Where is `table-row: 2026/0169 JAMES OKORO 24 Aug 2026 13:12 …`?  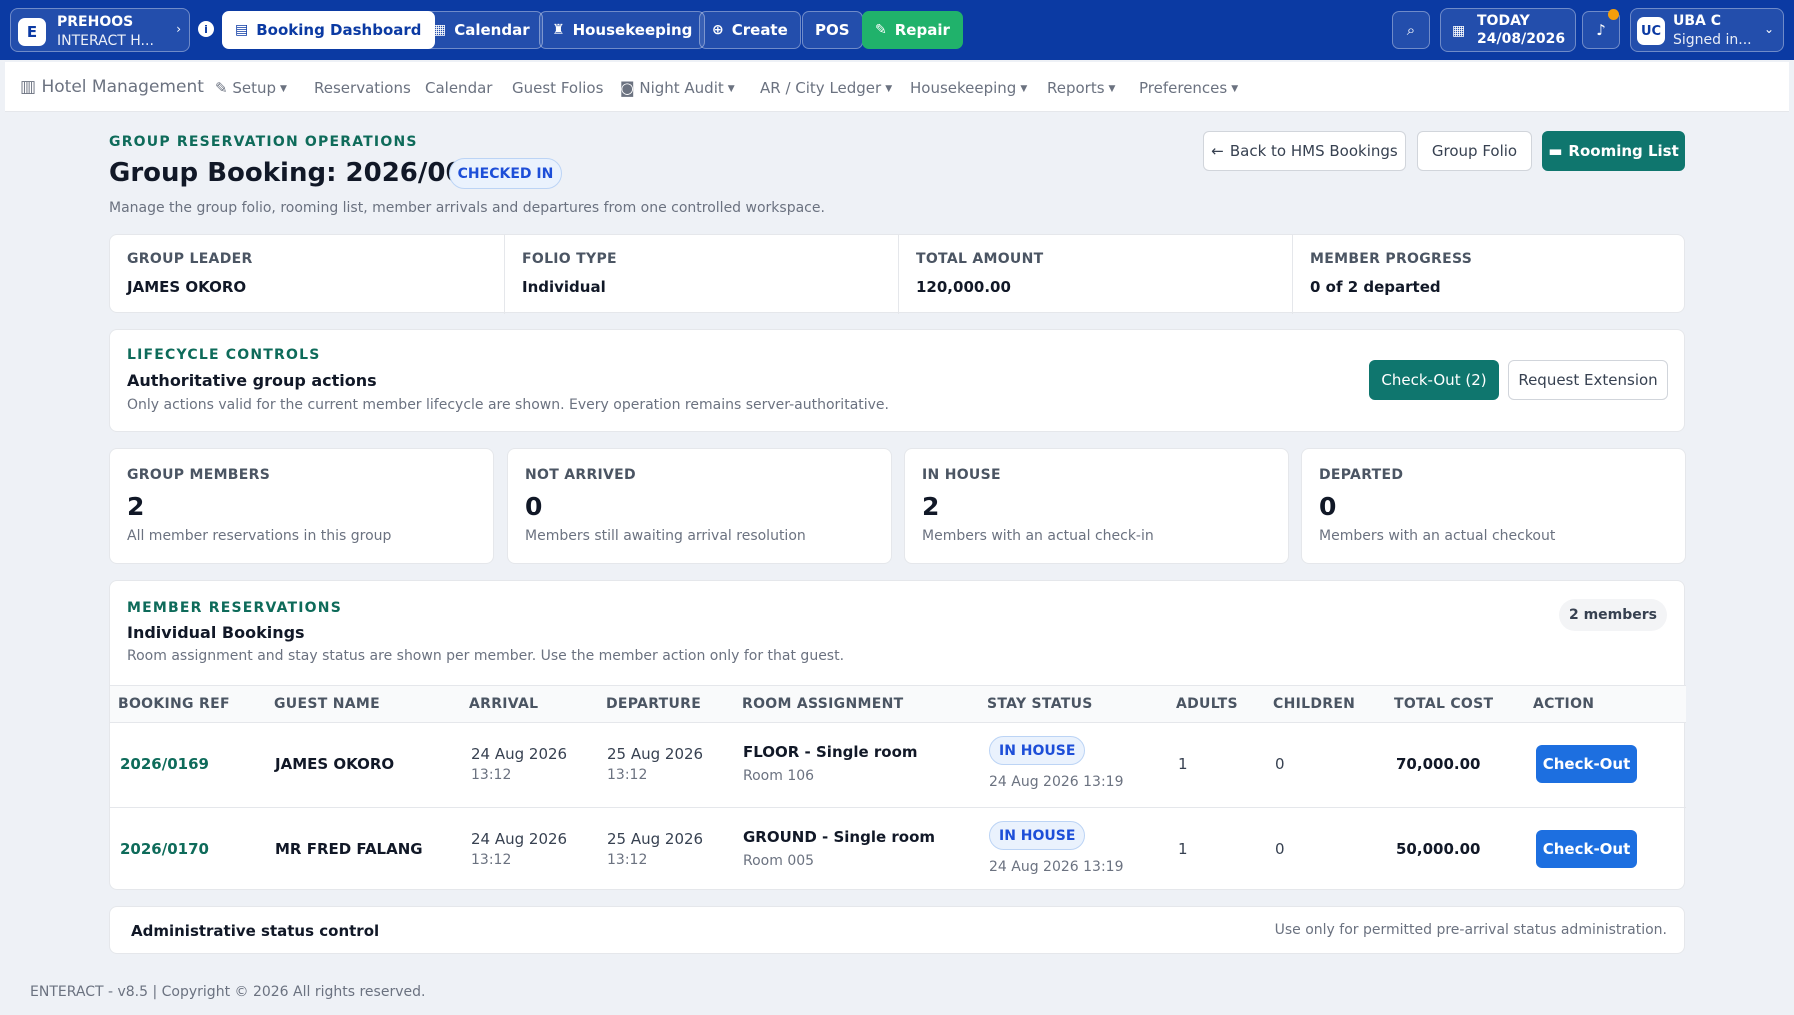
table-row: 2026/0169 JAMES OKORO 24 Aug 2026 13:12 … is located at coordinates (898, 765).